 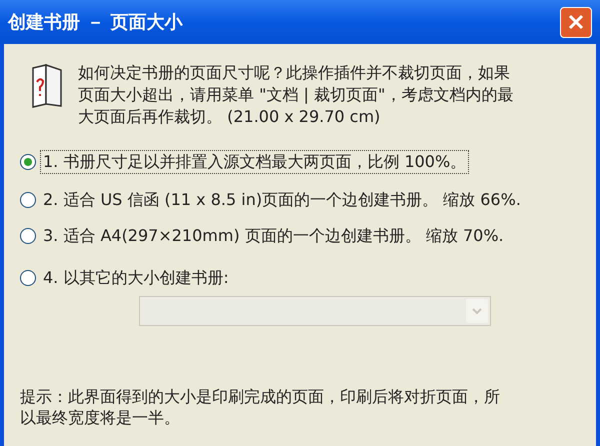 What do you see at coordinates (273, 236) in the screenshot?
I see `option-label: 3. 适合 A4(297×210mm) 页面的一个边创建书册。 缩放 70%.` at bounding box center [273, 236].